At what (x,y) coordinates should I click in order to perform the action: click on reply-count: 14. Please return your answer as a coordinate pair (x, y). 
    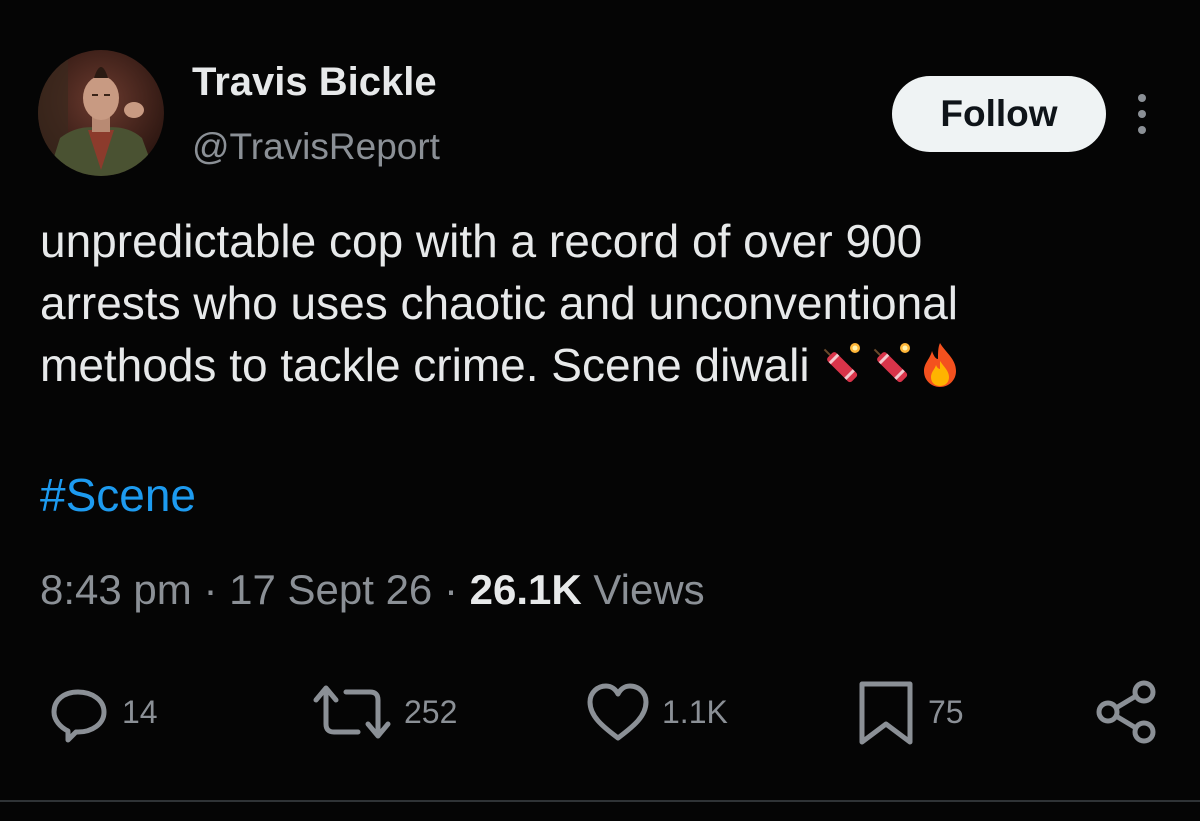
    Looking at the image, I should click on (140, 711).